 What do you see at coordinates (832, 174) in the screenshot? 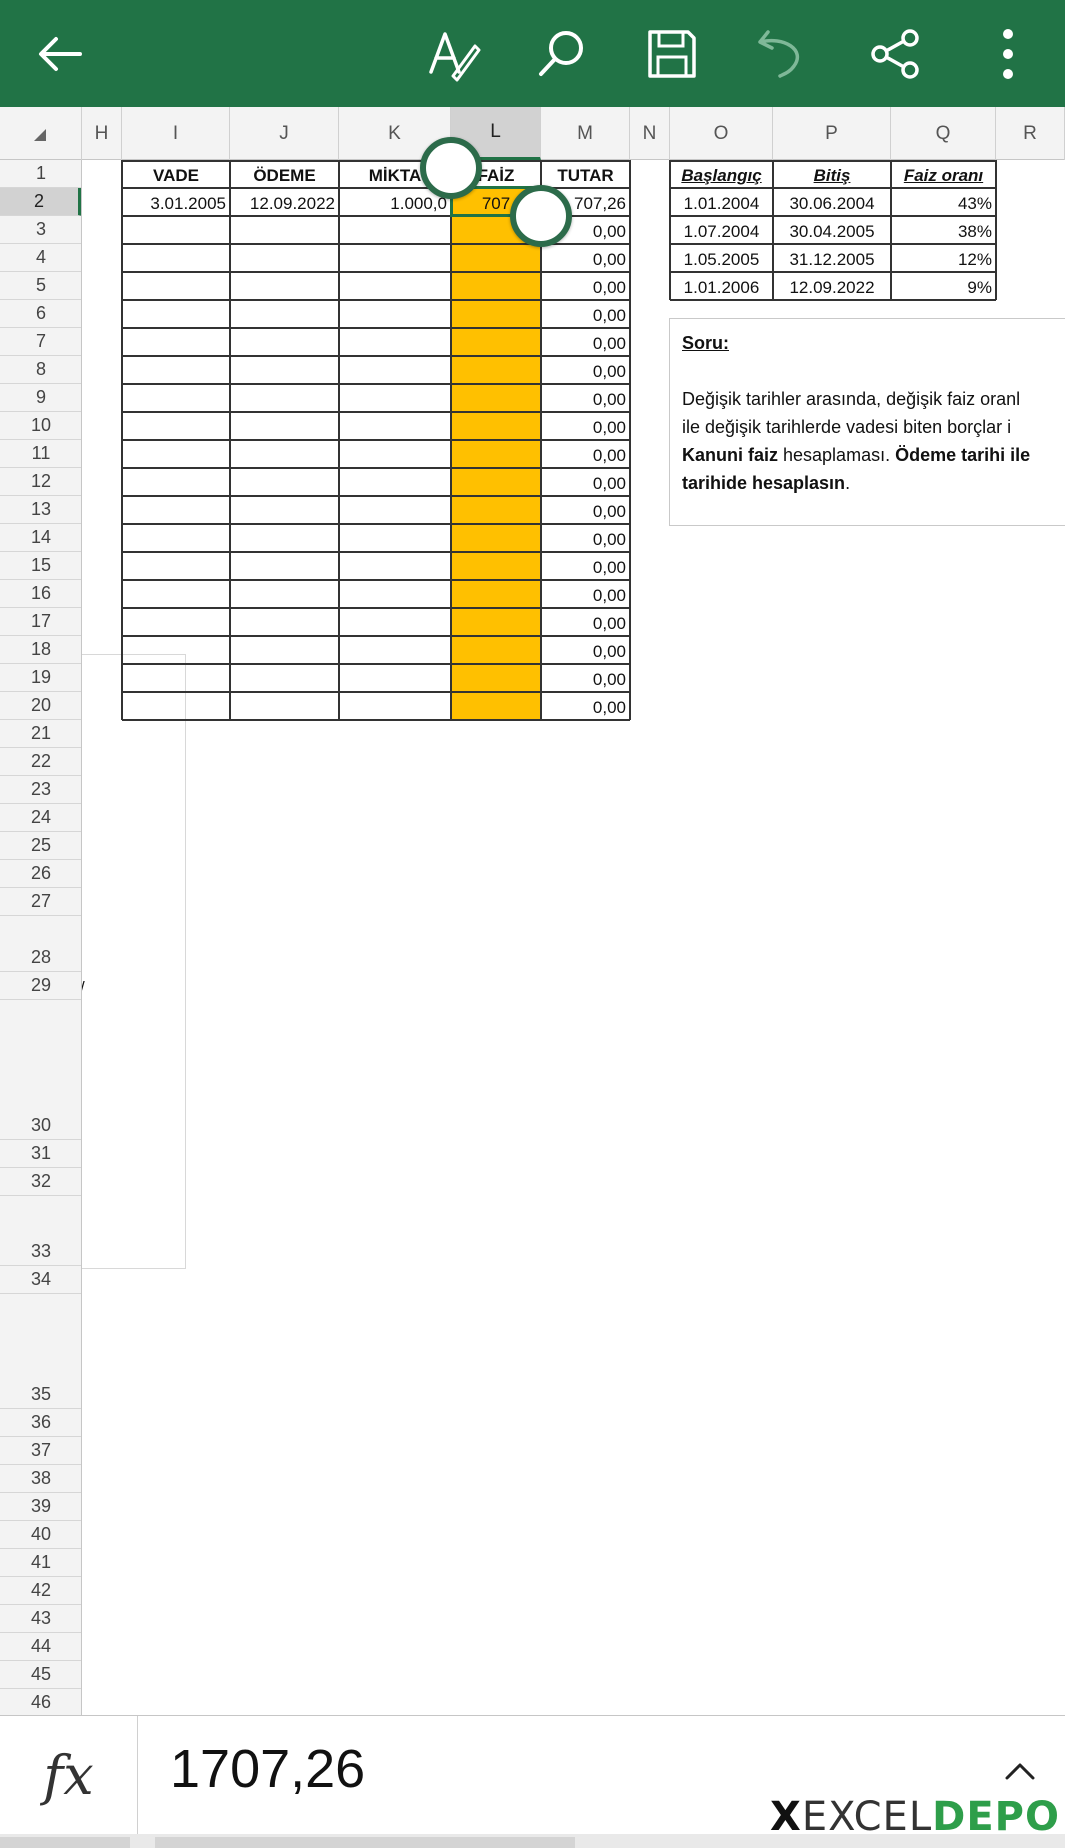
I see `rates-header-bitis: Bitiş` at bounding box center [832, 174].